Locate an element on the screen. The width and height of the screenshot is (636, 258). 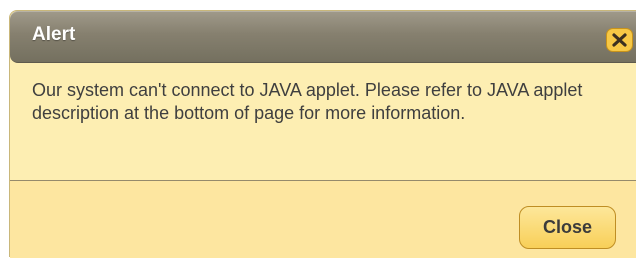
dialog-close-icon-button is located at coordinates (619, 40).